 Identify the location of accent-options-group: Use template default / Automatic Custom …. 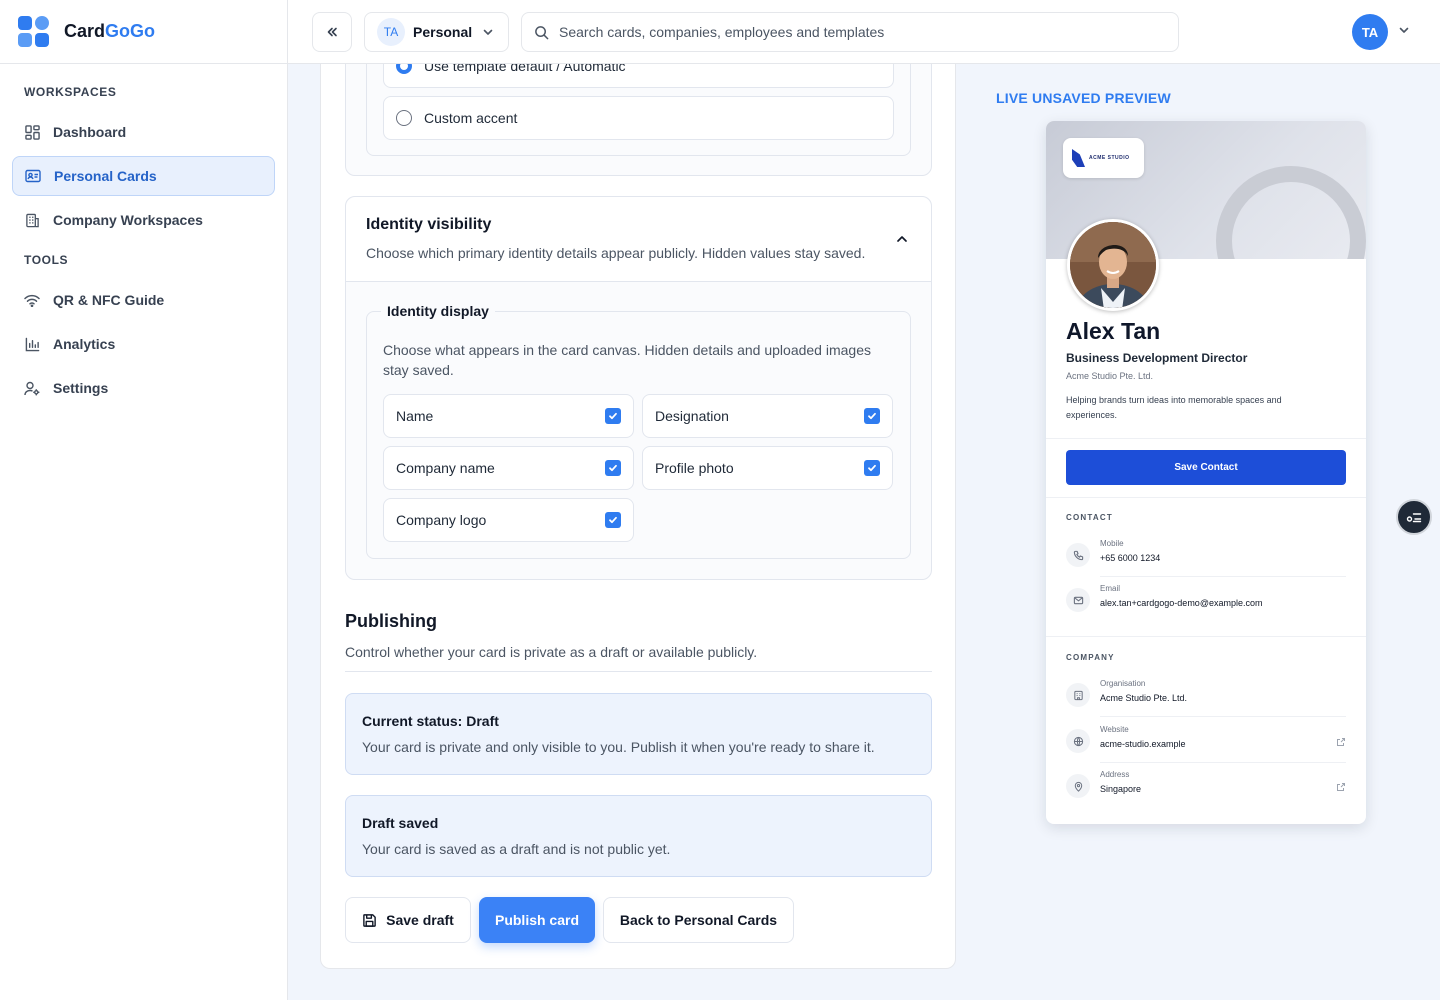
(638, 110).